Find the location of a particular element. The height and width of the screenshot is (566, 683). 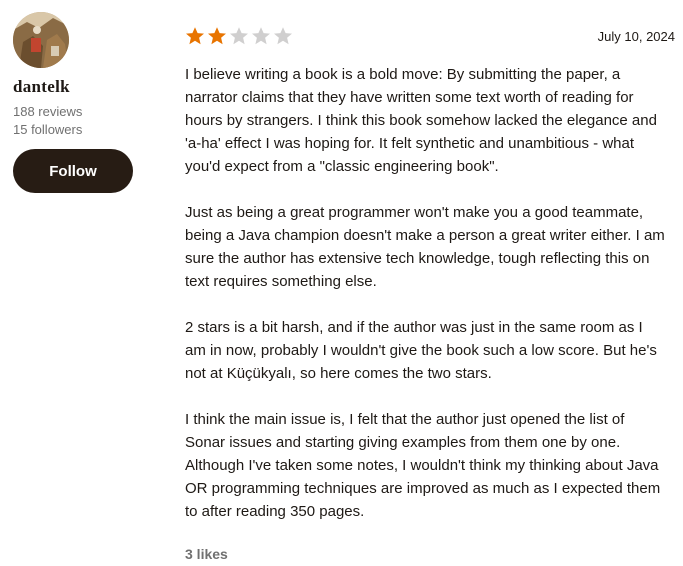

reviewer-name: dantelk is located at coordinates (88, 87).